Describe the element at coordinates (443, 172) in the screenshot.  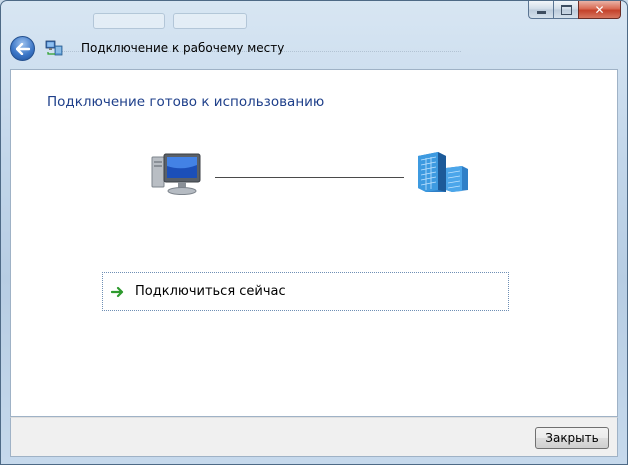
I see `workplace-server-icon` at that location.